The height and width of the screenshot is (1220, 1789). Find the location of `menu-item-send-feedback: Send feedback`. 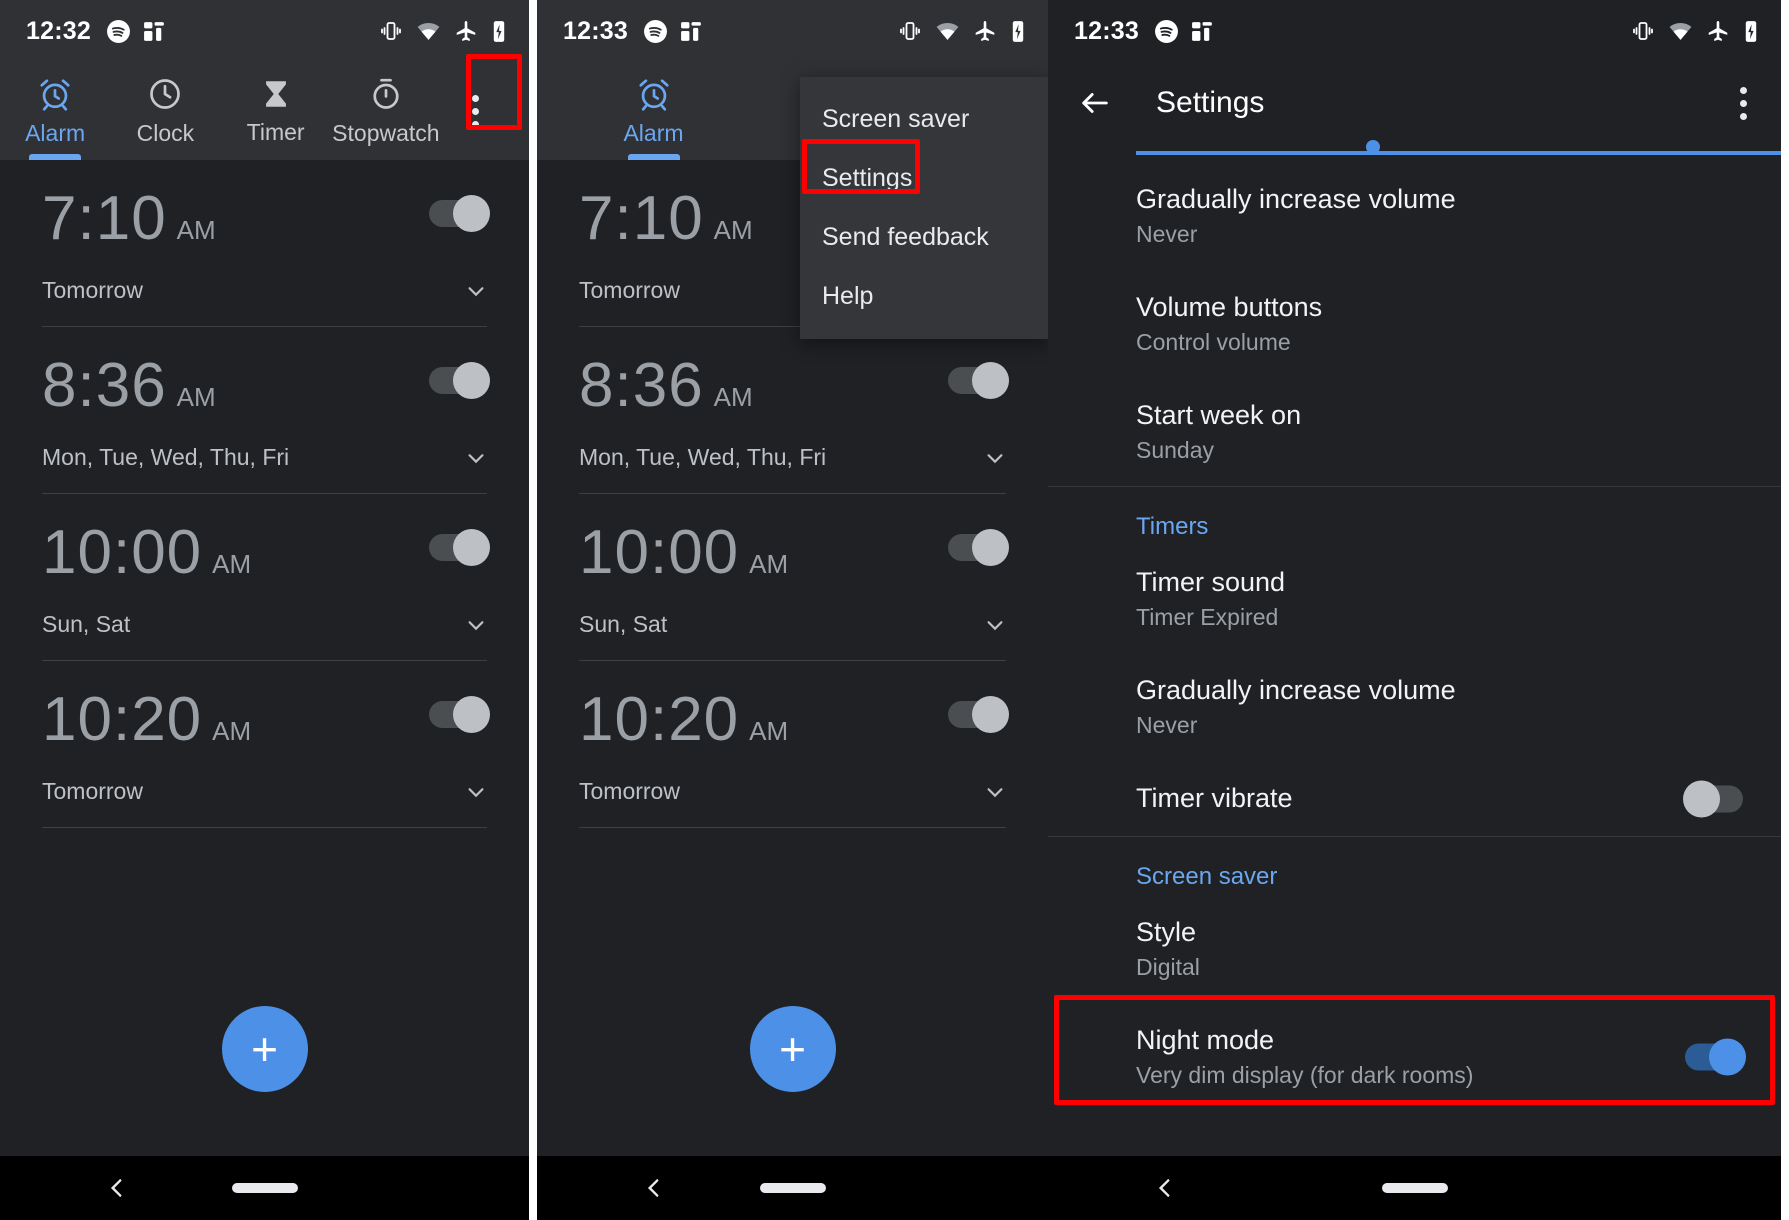

menu-item-send-feedback: Send feedback is located at coordinates (924, 237).